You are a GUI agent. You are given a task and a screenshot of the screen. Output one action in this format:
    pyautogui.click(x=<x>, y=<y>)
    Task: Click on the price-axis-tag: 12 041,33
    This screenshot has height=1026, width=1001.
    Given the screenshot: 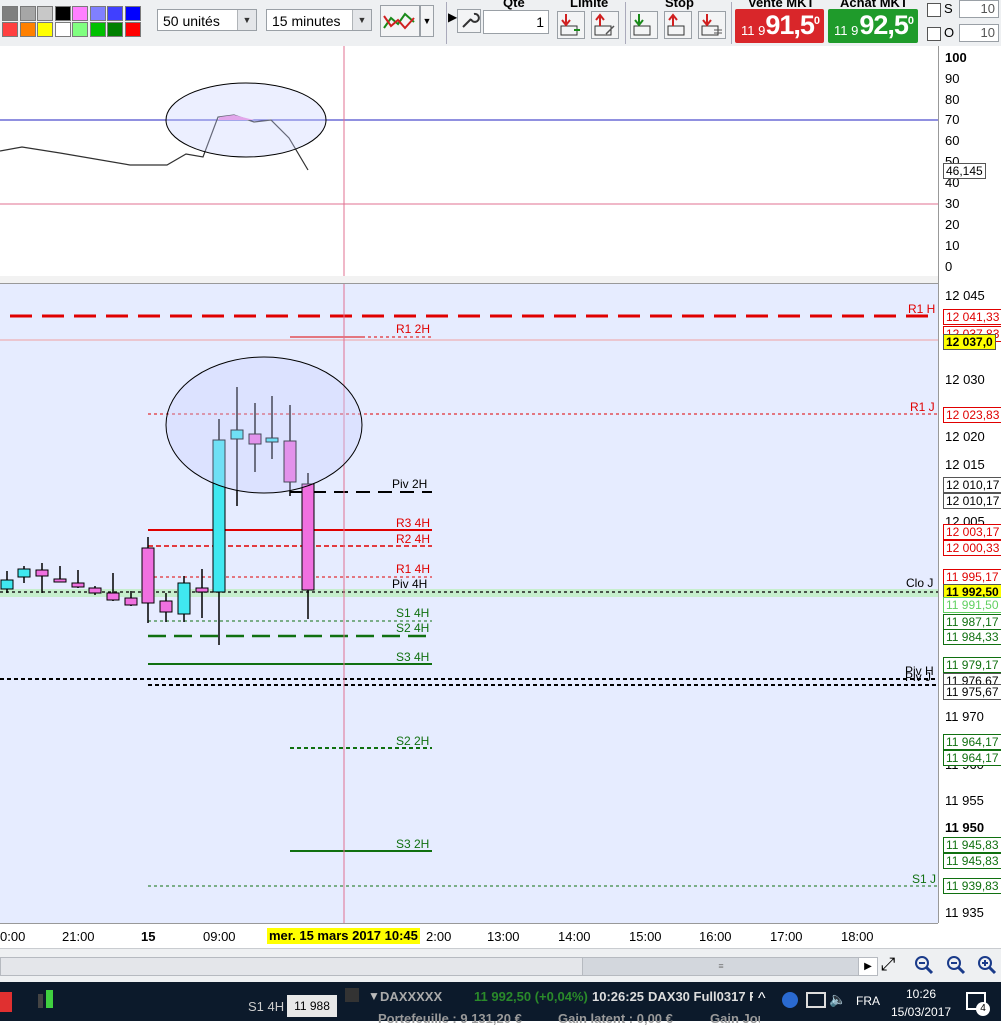 What is the action you would take?
    pyautogui.click(x=972, y=317)
    